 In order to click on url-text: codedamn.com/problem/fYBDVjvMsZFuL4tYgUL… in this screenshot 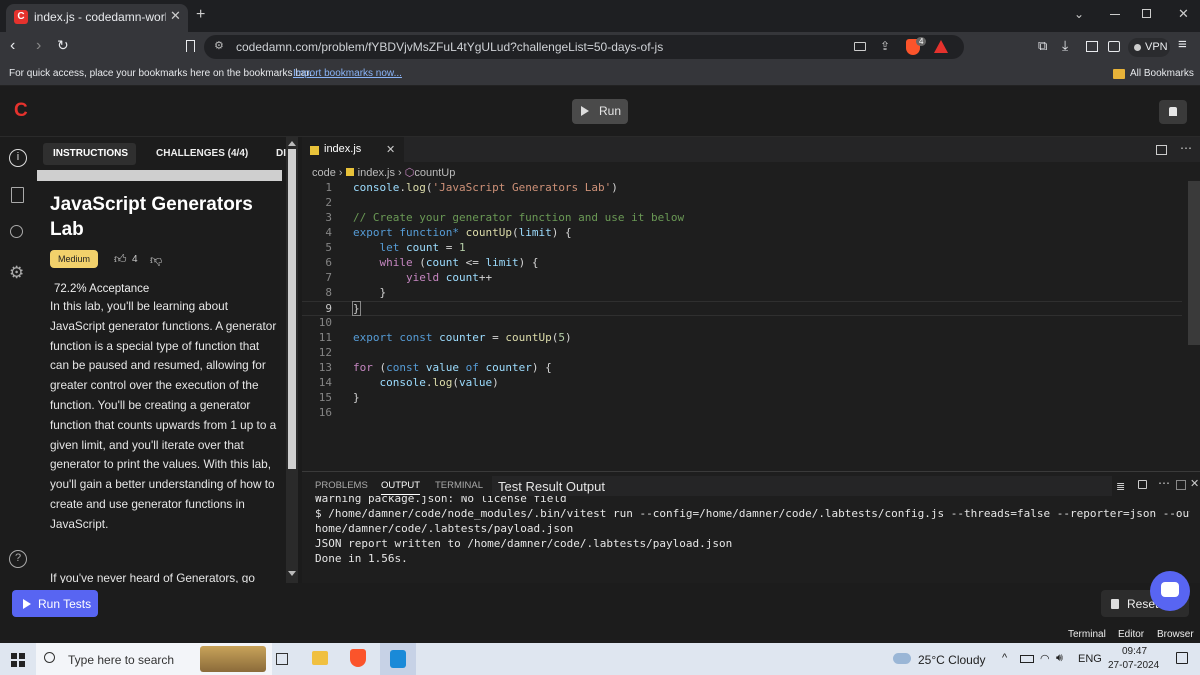, I will do `click(450, 47)`.